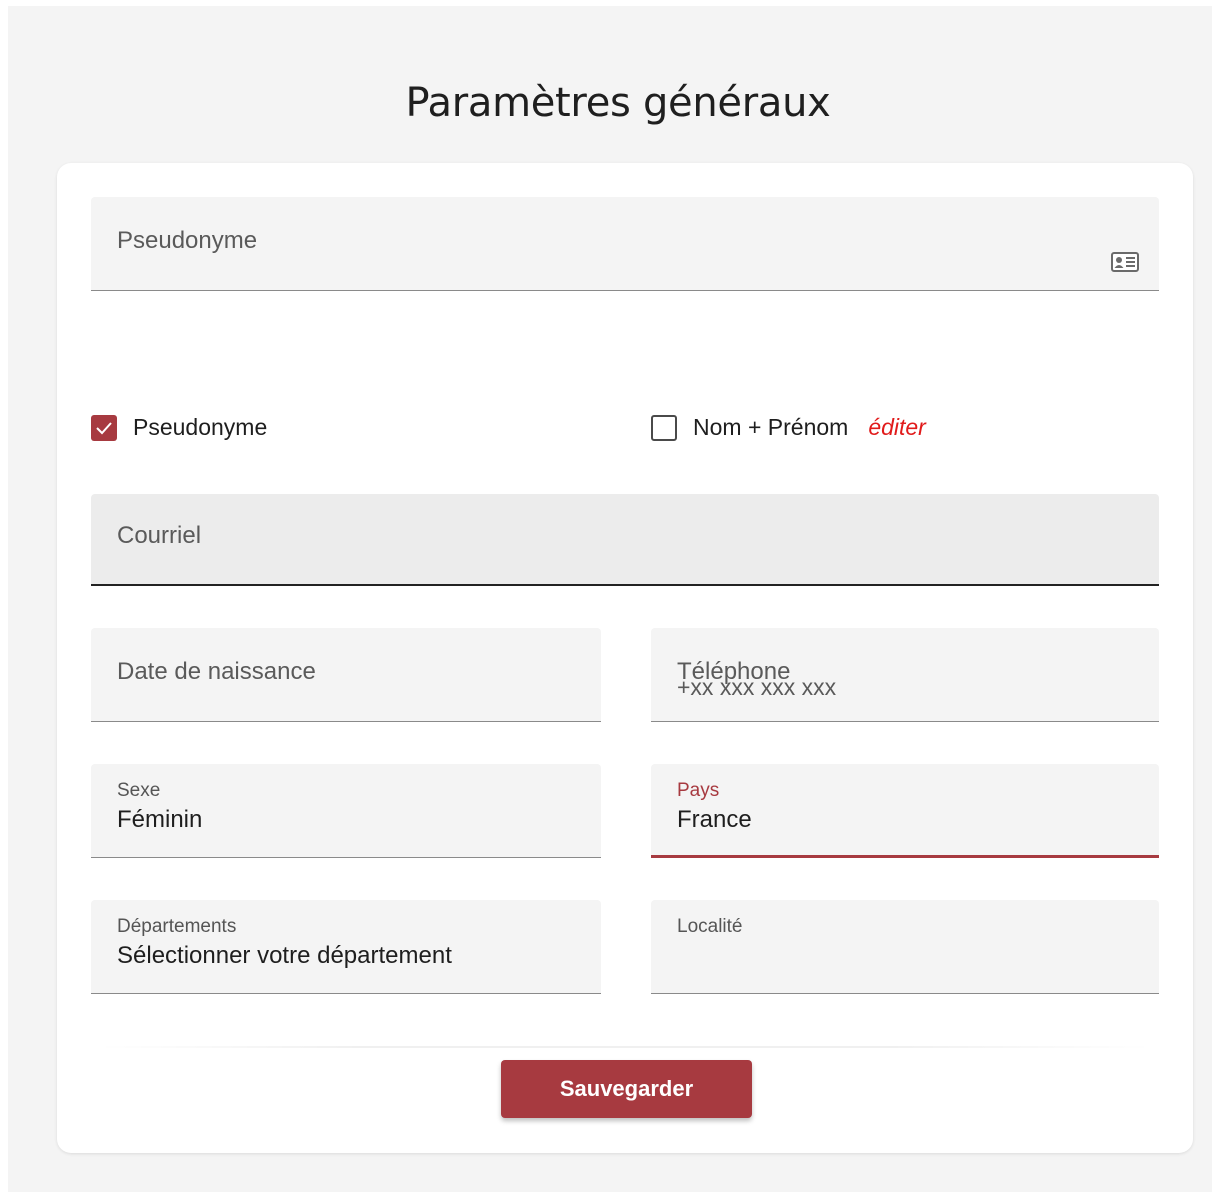 This screenshot has width=1212, height=1192. Describe the element at coordinates (714, 819) in the screenshot. I see `country-value: France` at that location.